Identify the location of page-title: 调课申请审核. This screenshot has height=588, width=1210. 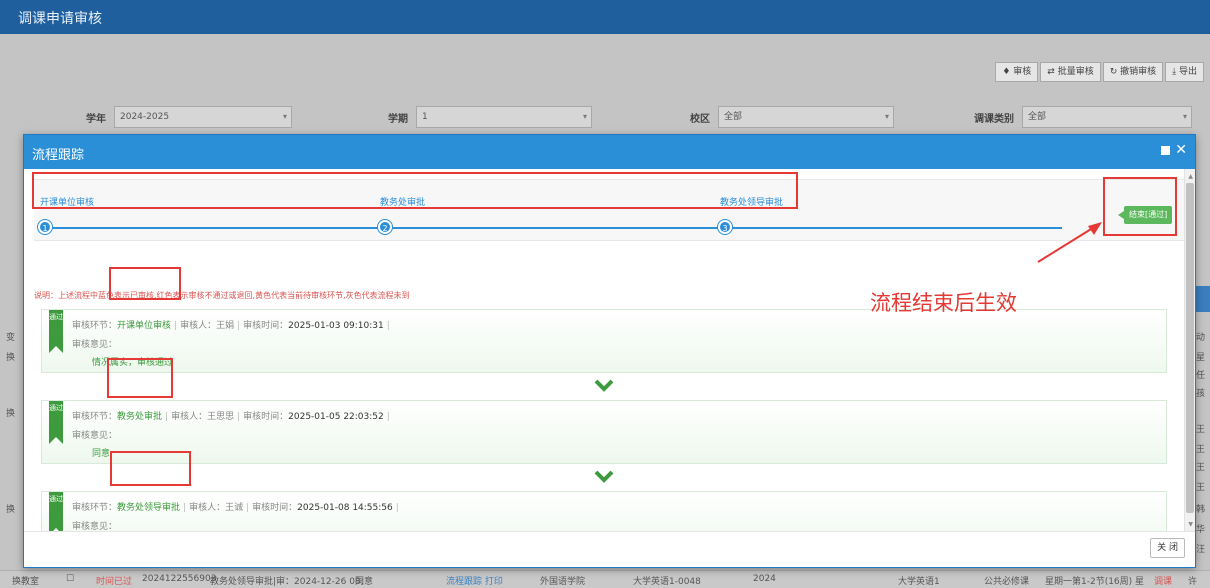
(60, 19).